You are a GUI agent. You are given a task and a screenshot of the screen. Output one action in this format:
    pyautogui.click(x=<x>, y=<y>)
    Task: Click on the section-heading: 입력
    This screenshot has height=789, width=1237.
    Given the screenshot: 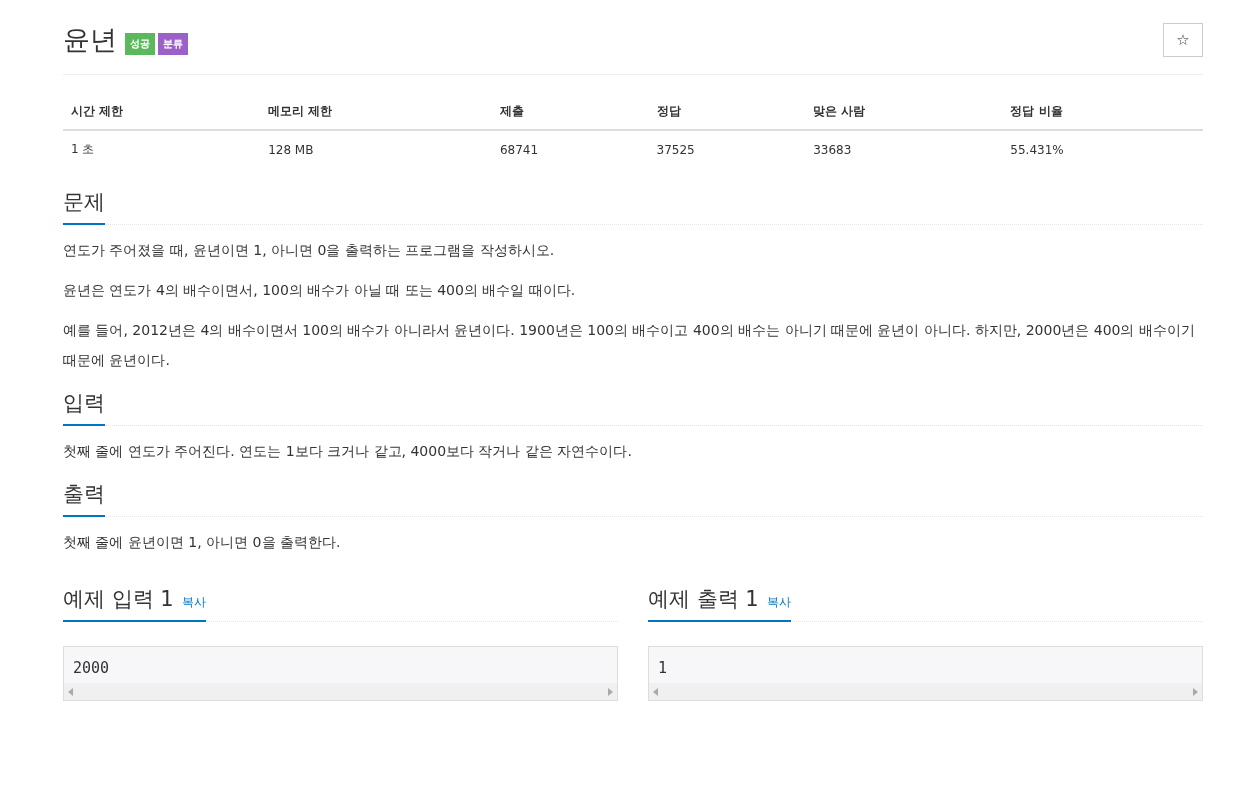 What is the action you would take?
    pyautogui.click(x=84, y=407)
    